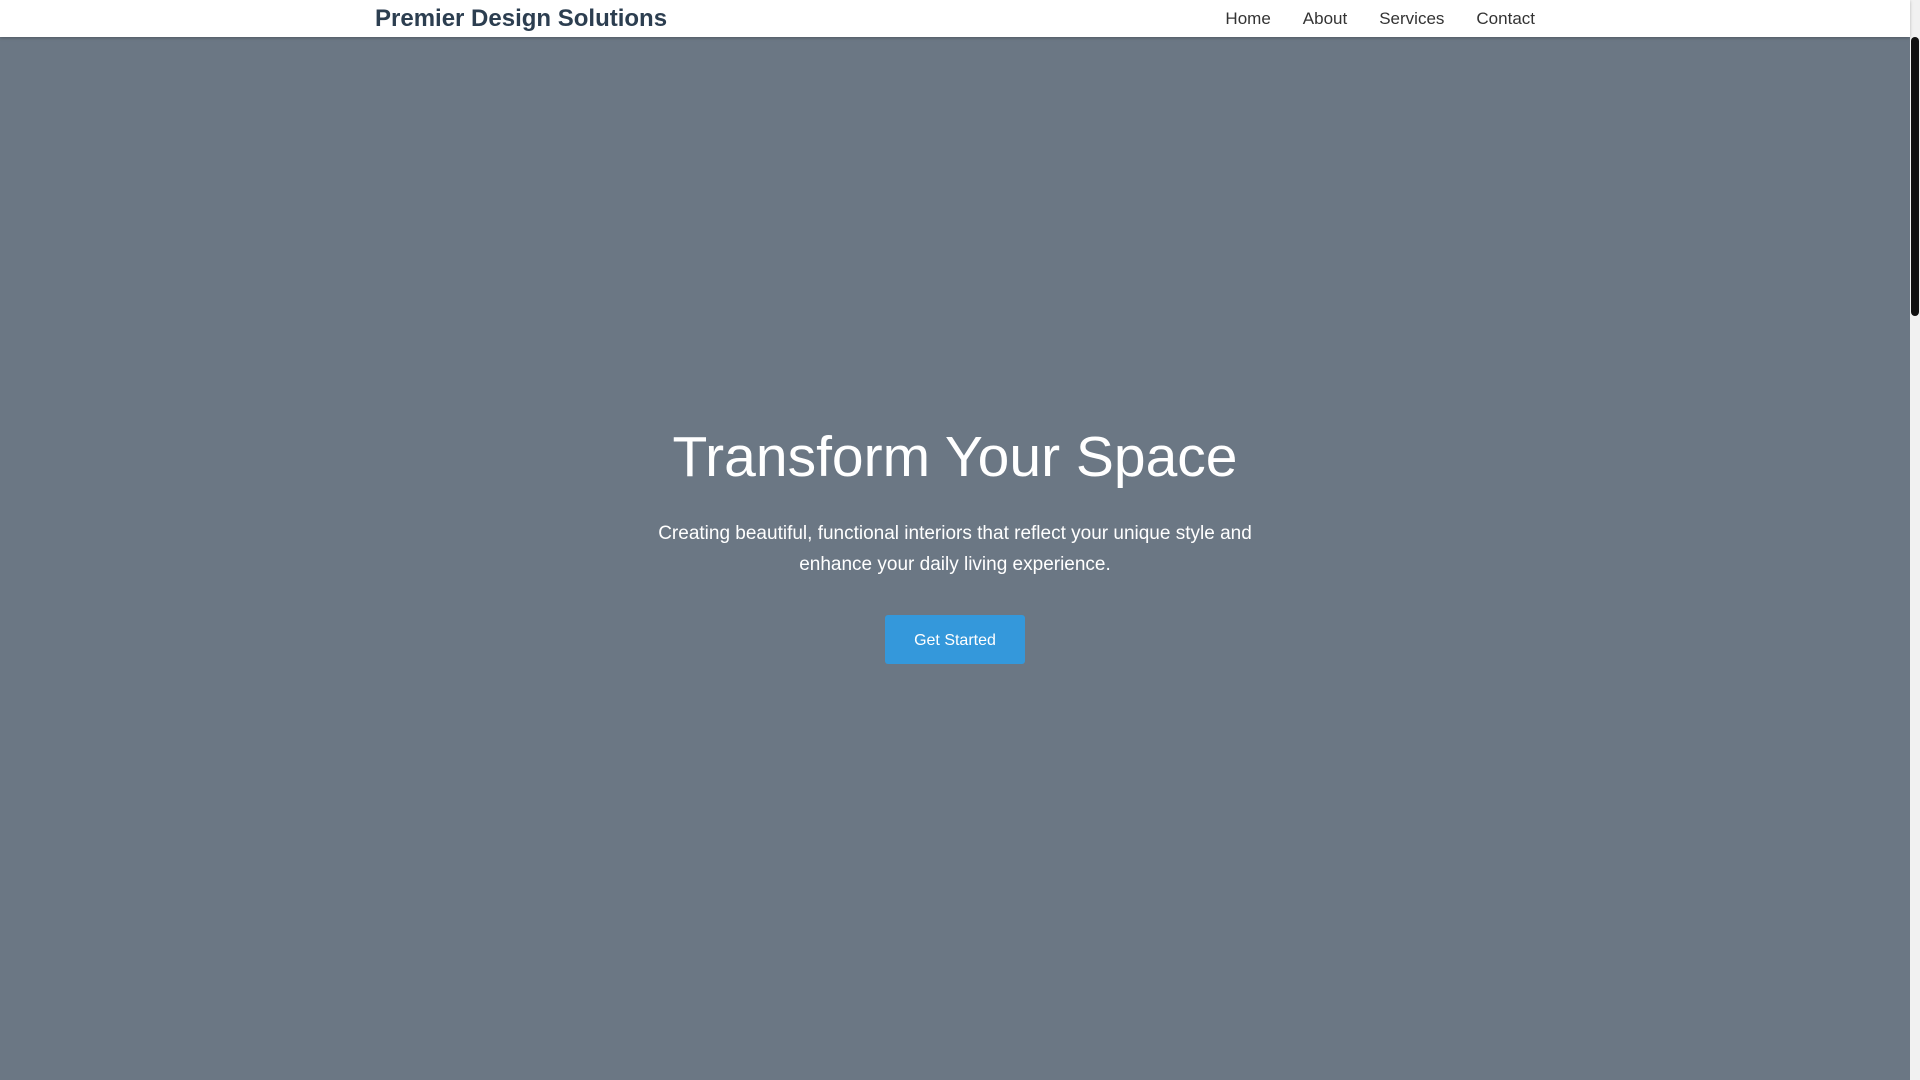 This screenshot has width=1920, height=1080. I want to click on nav-link-home: Home, so click(1247, 19).